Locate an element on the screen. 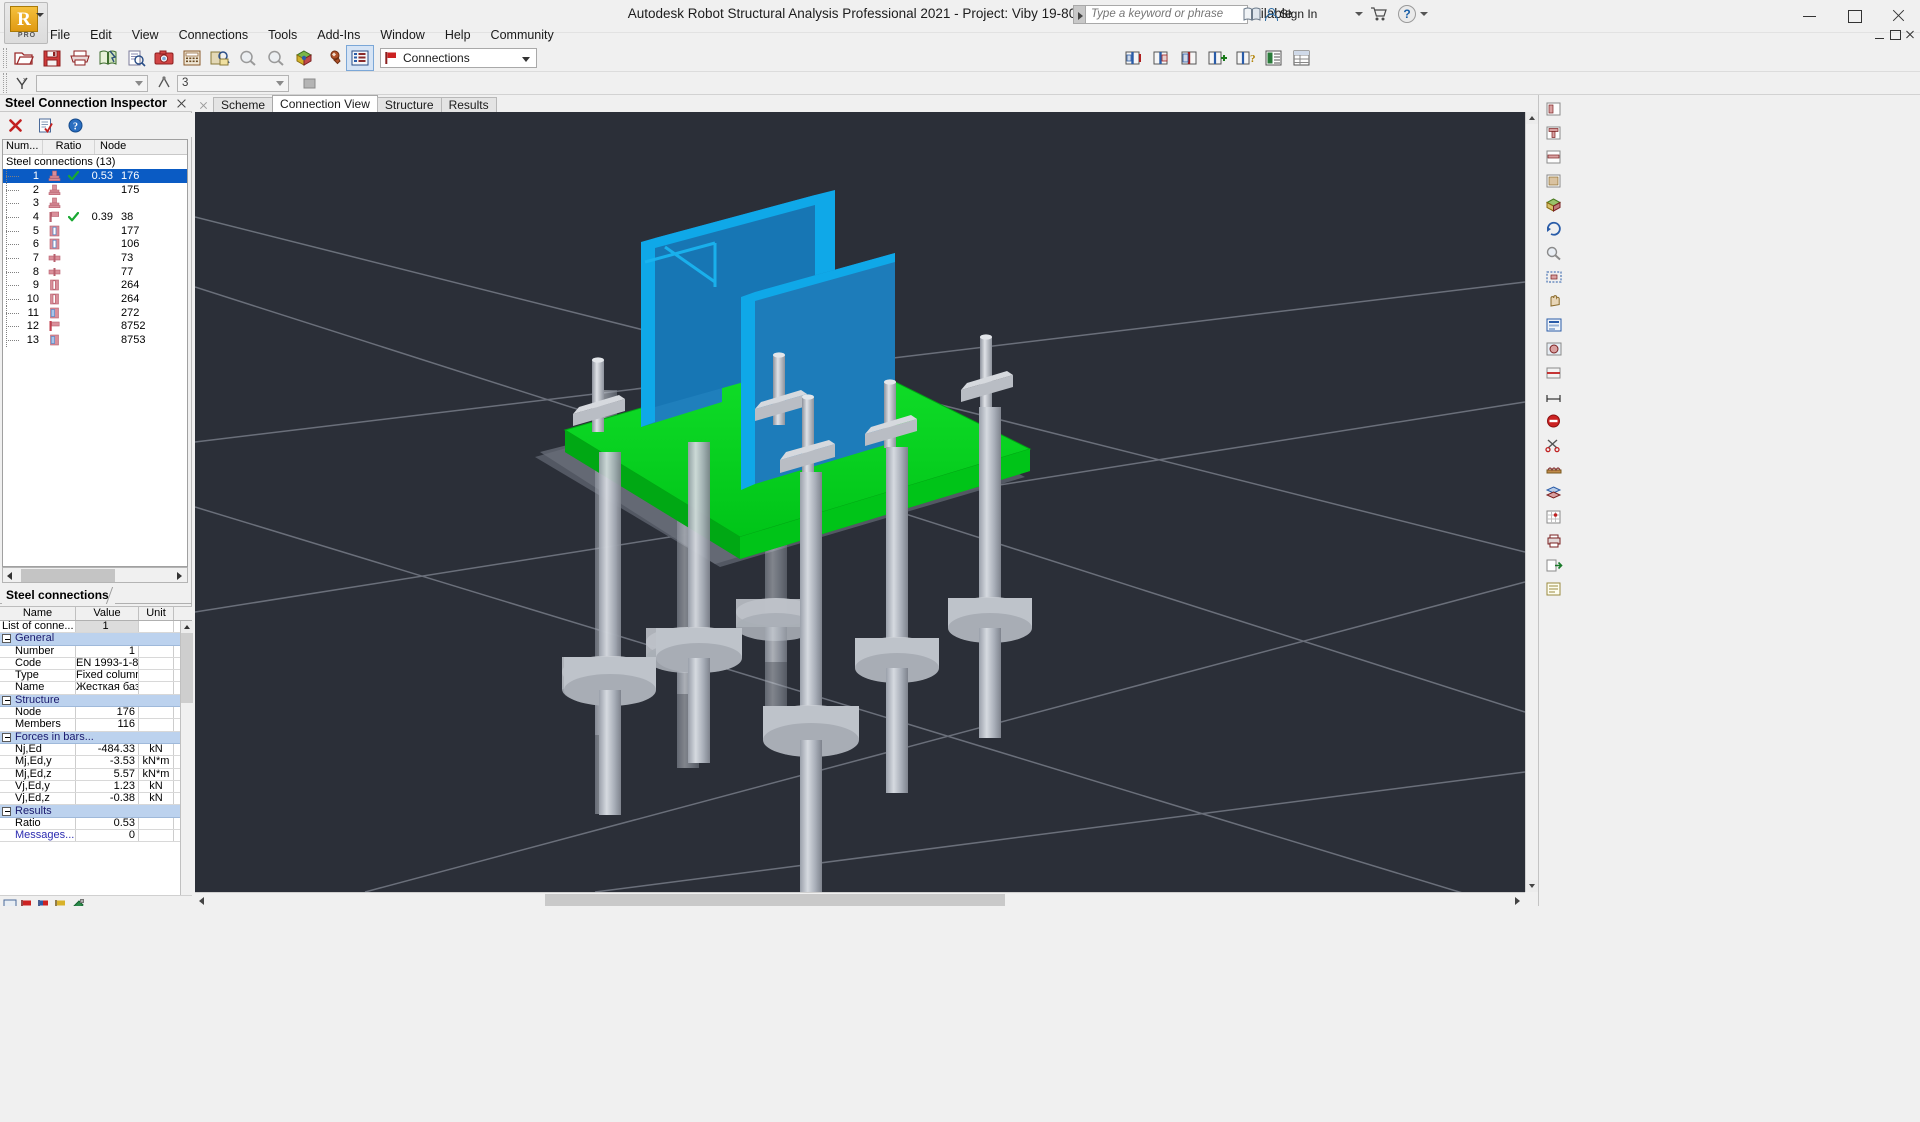 The height and width of the screenshot is (1122, 1920). weld-icon is located at coordinates (1554, 469).